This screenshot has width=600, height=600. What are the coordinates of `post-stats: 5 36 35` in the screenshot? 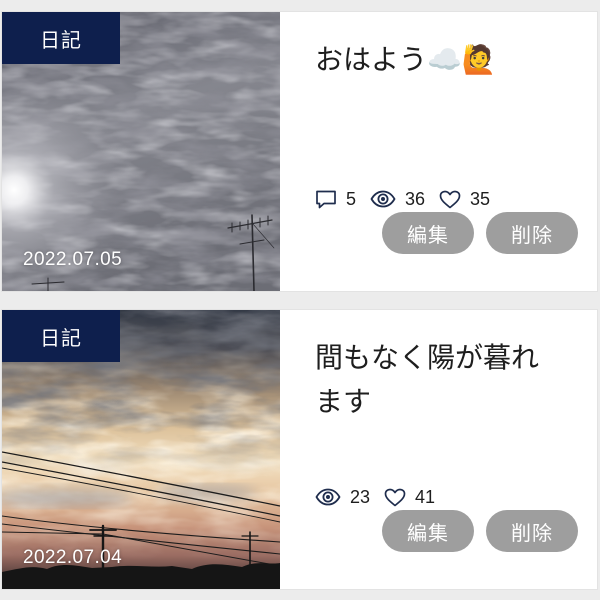 It's located at (409, 199).